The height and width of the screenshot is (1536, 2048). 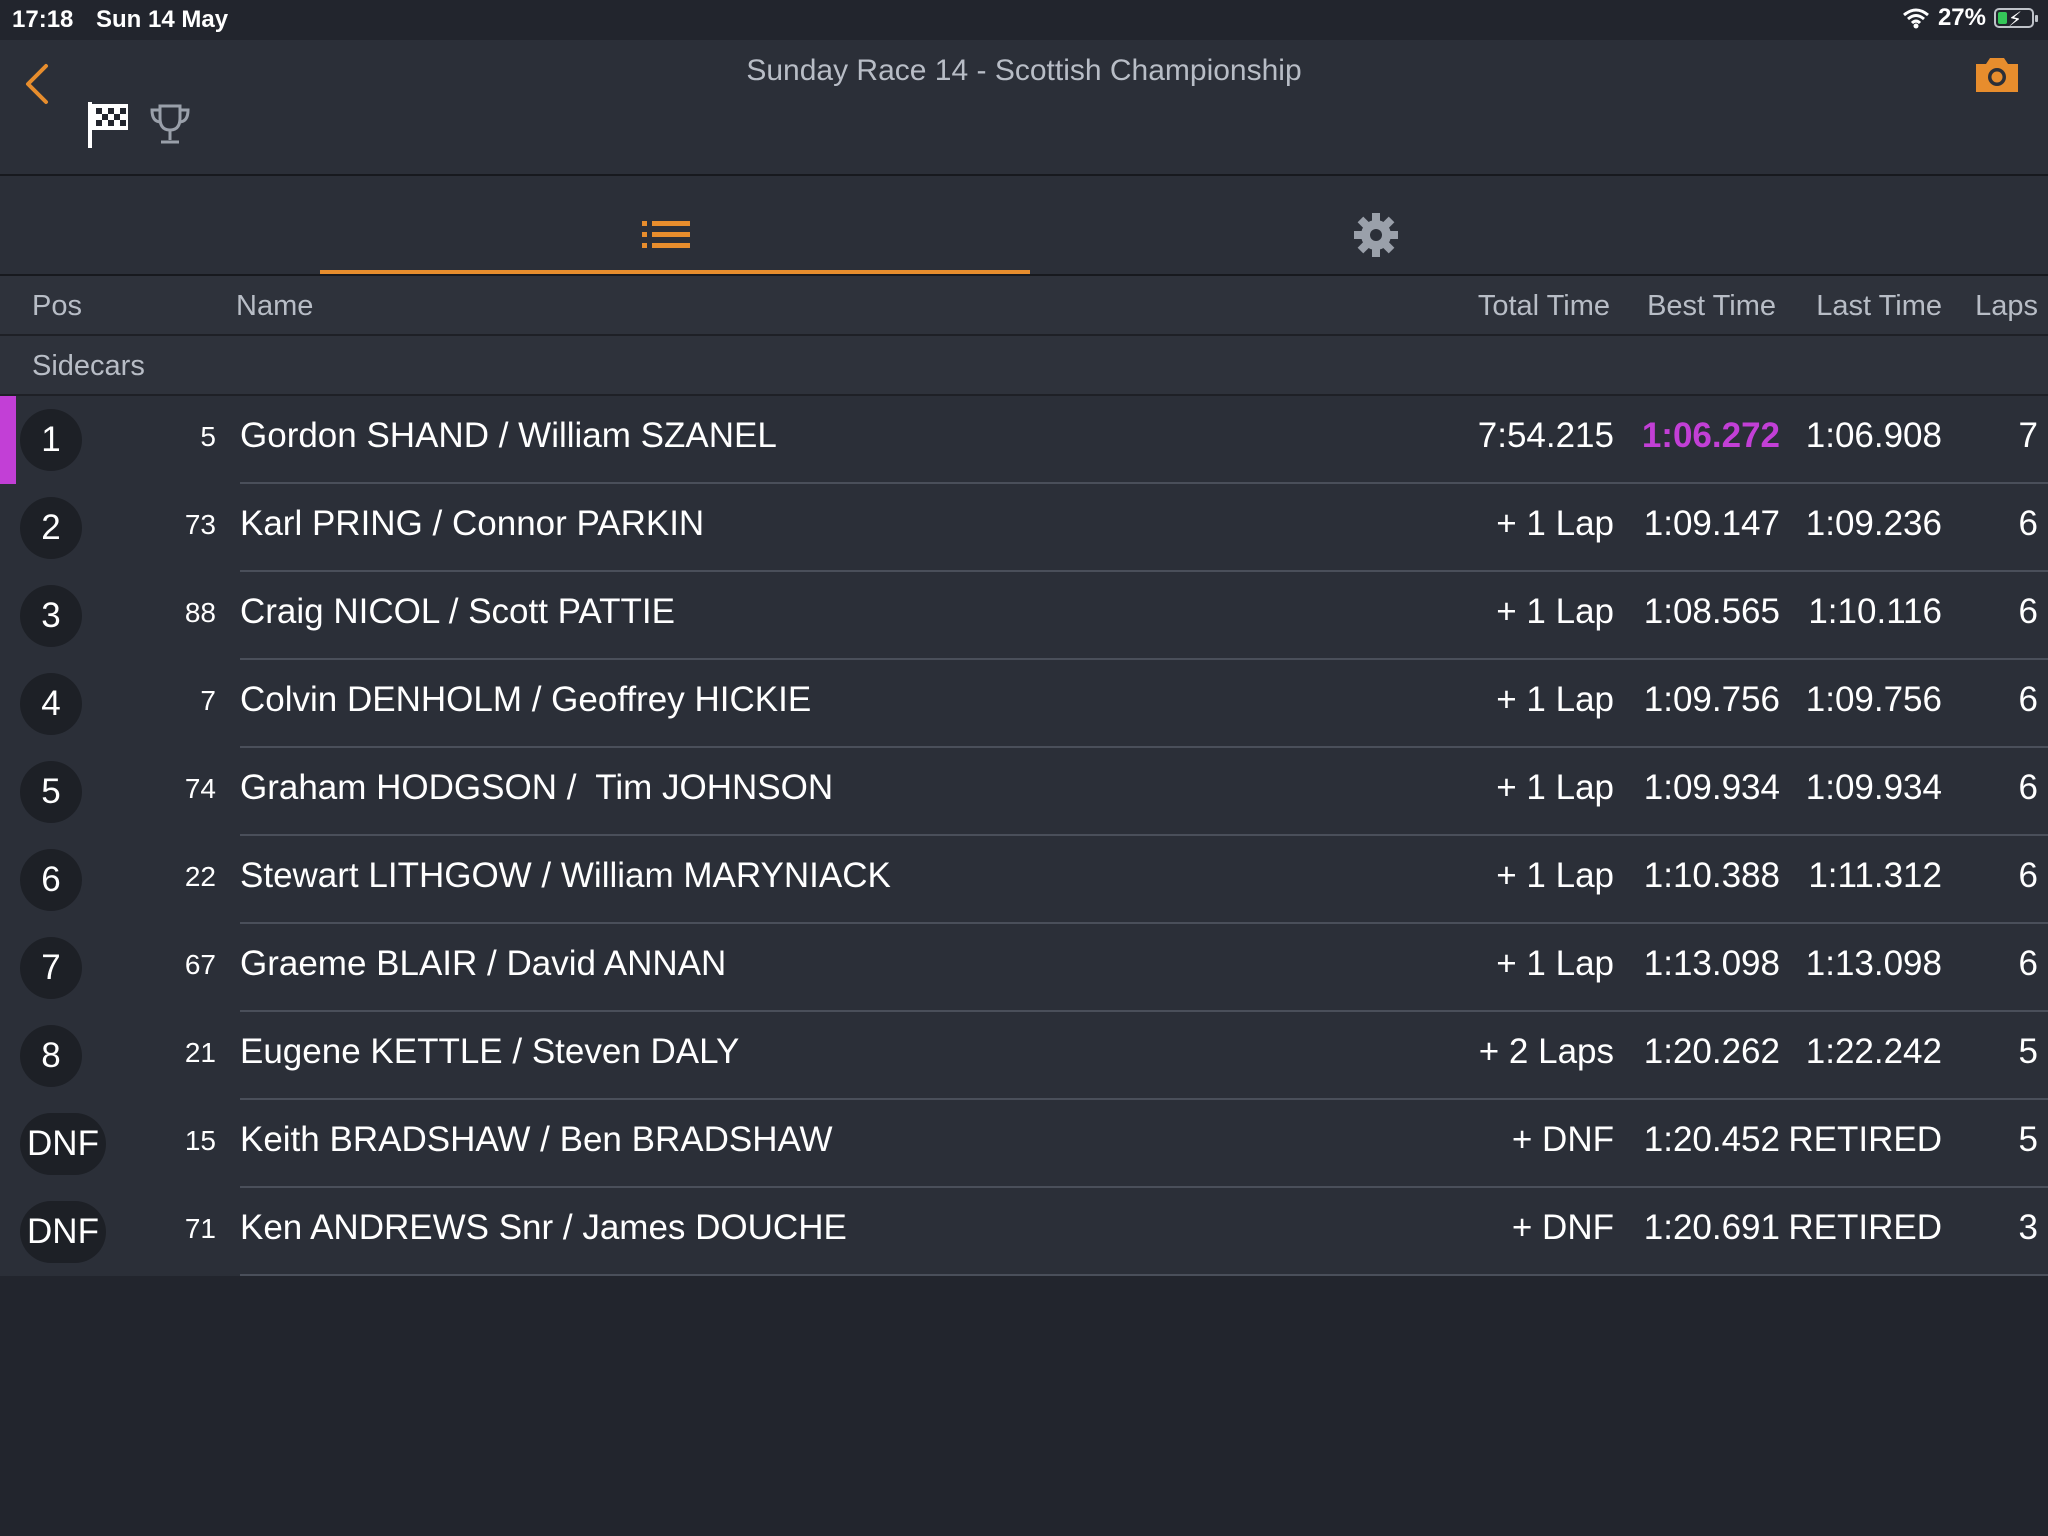 What do you see at coordinates (1970, 18) in the screenshot?
I see `status-indicators: 27% ⚡` at bounding box center [1970, 18].